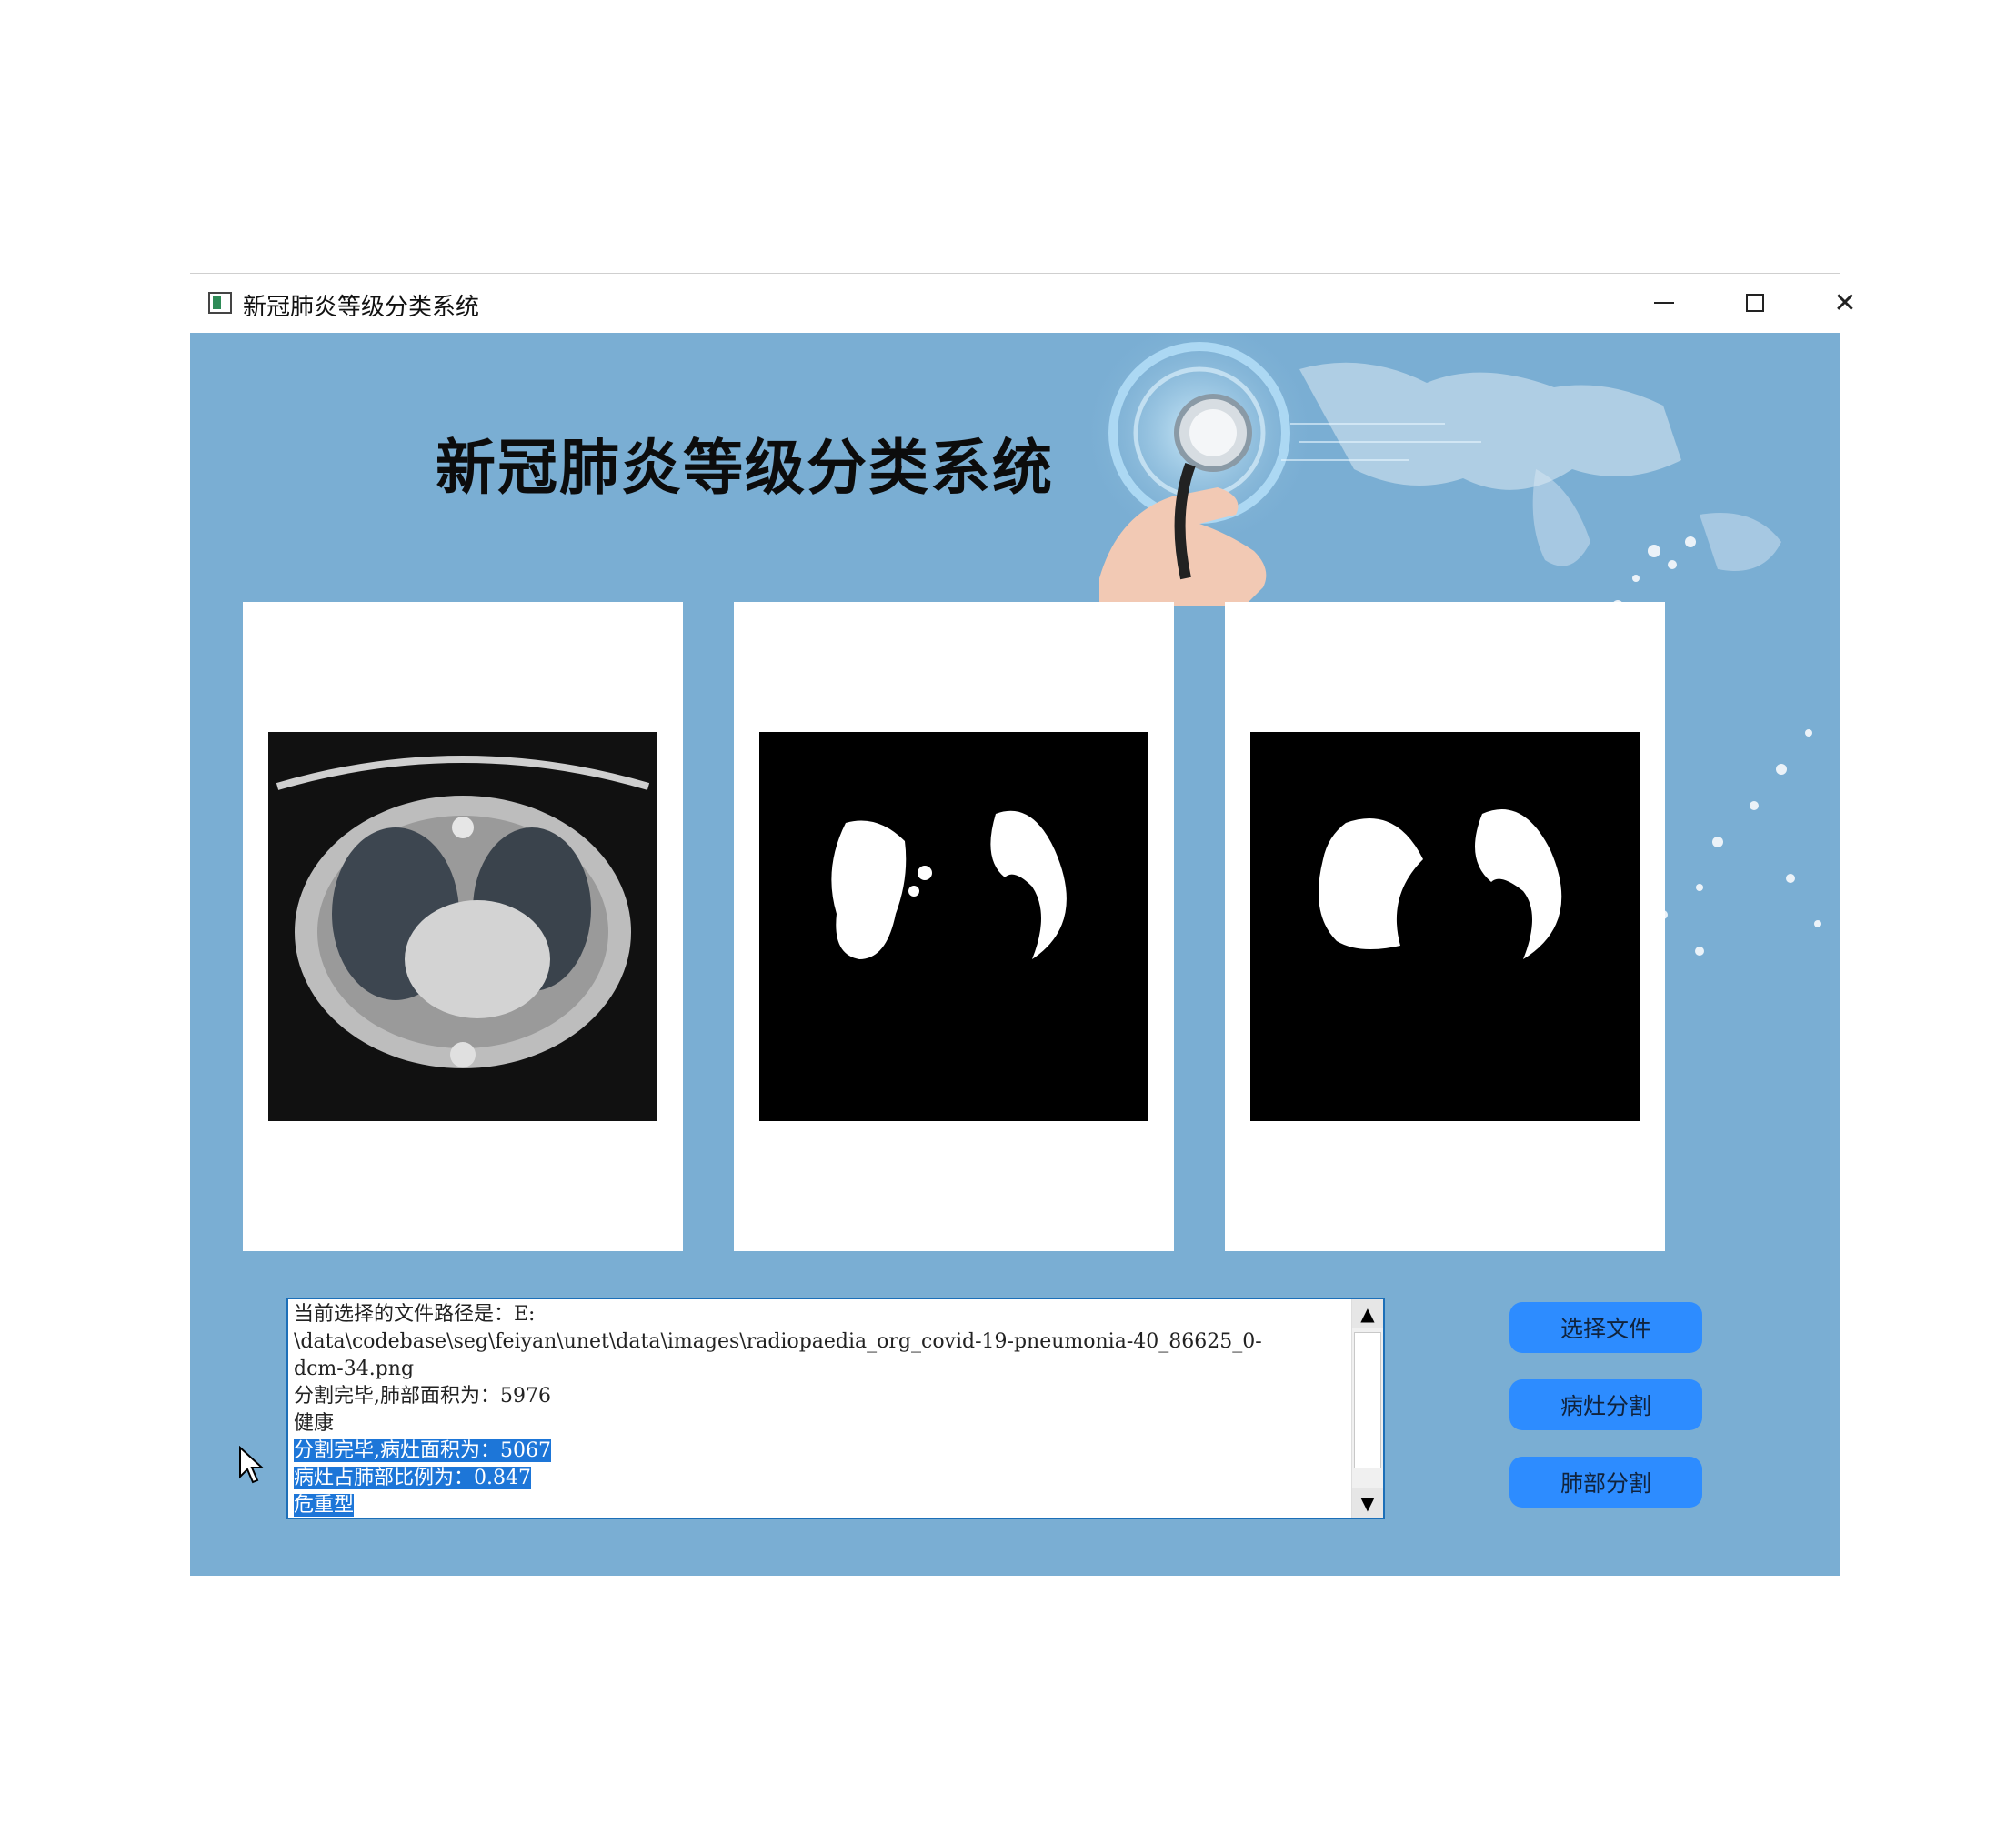 Image resolution: width=2016 pixels, height=1834 pixels. I want to click on down-arrow-icon: ▼, so click(1367, 1503).